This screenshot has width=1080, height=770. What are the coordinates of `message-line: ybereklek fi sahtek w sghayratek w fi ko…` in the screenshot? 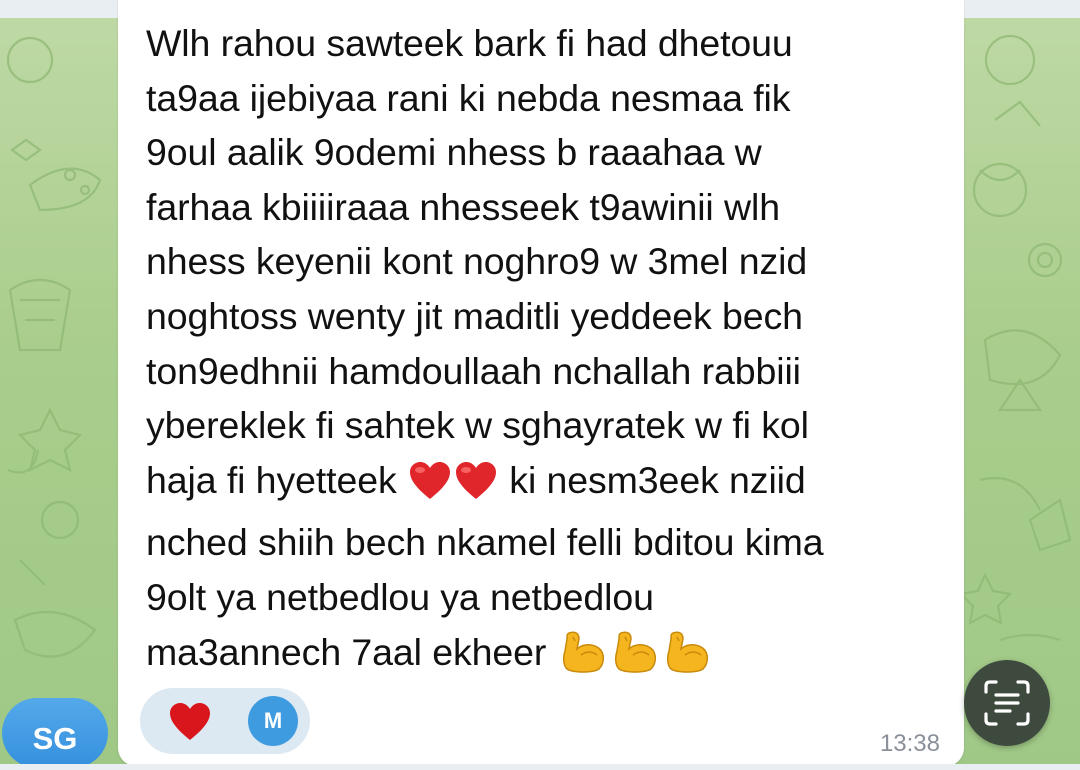 It's located at (477, 425).